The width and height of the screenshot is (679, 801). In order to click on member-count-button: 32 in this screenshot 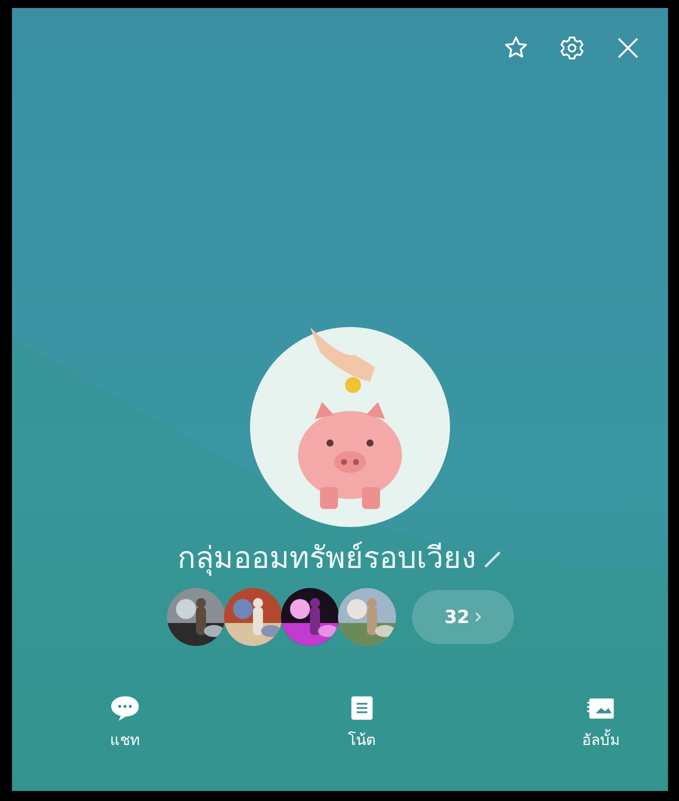, I will do `click(463, 617)`.